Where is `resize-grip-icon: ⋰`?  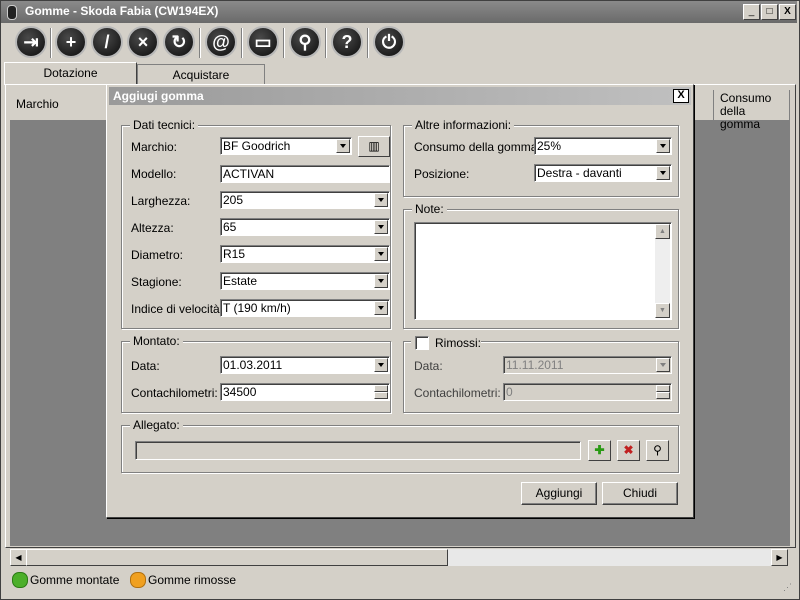 resize-grip-icon: ⋰ is located at coordinates (788, 587).